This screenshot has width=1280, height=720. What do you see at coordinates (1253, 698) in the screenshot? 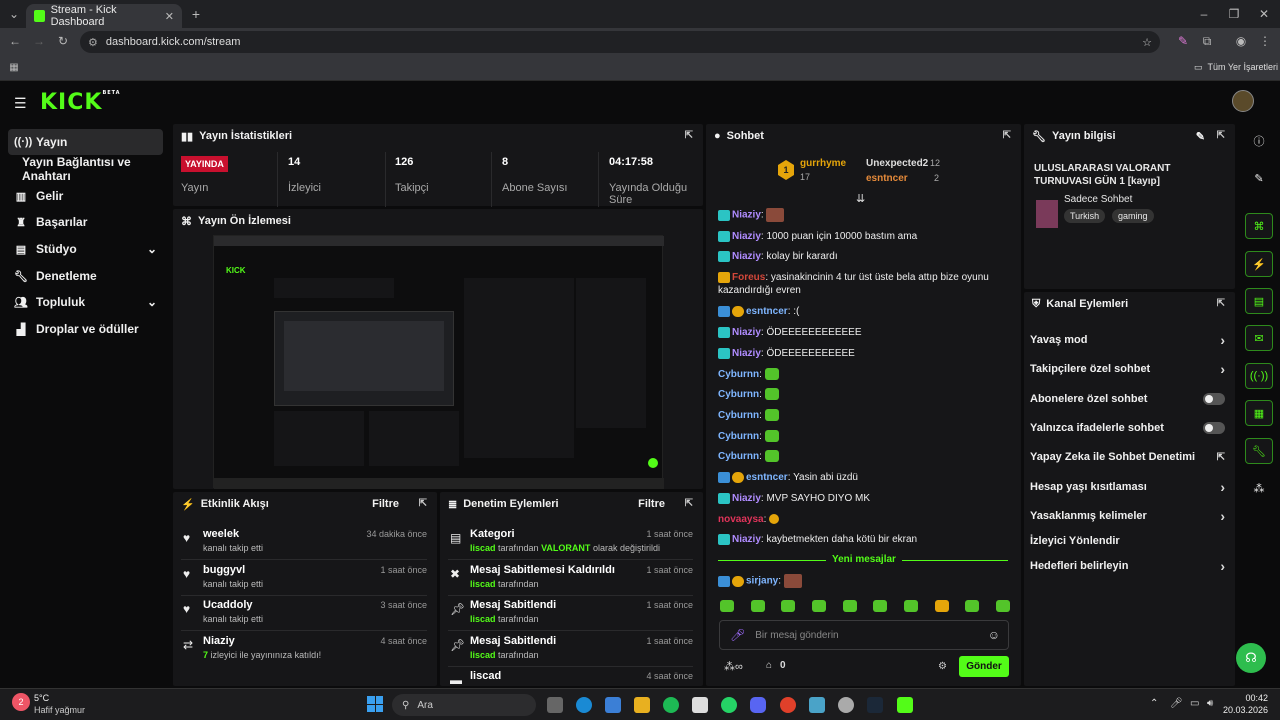
I see `clock-time: 00:42` at bounding box center [1253, 698].